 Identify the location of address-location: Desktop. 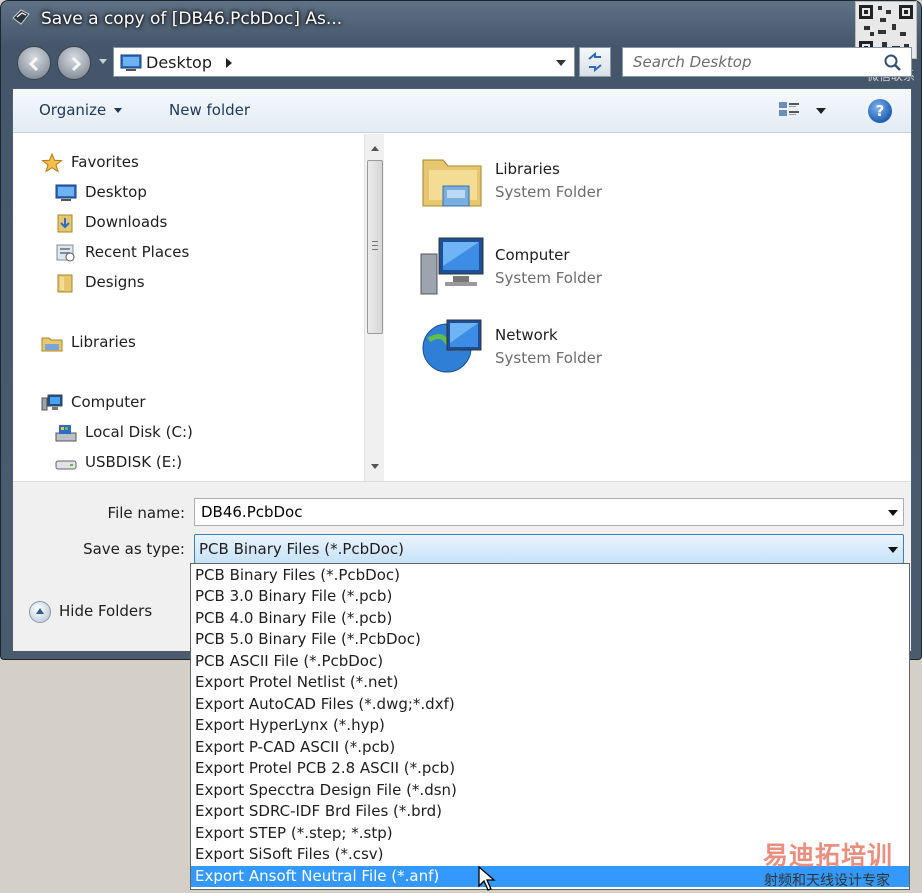
(179, 62).